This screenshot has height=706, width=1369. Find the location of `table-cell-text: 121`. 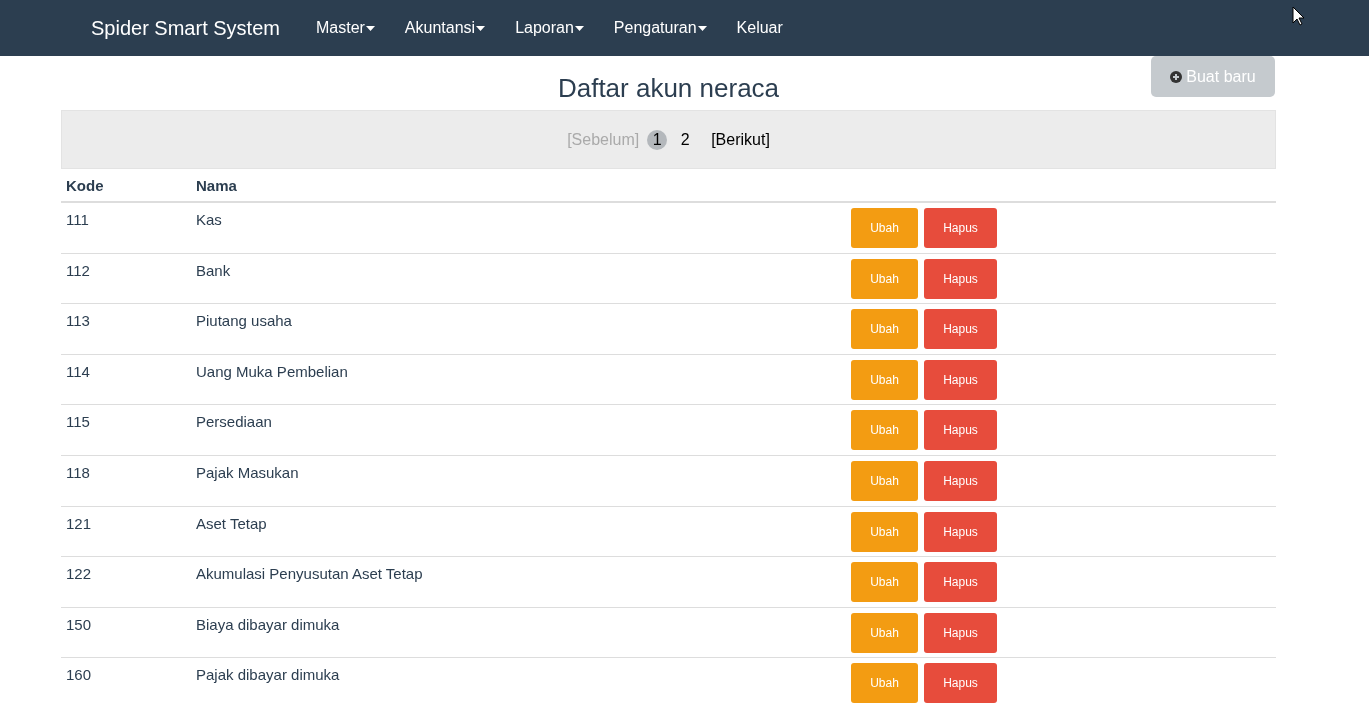

table-cell-text: 121 is located at coordinates (79, 522).